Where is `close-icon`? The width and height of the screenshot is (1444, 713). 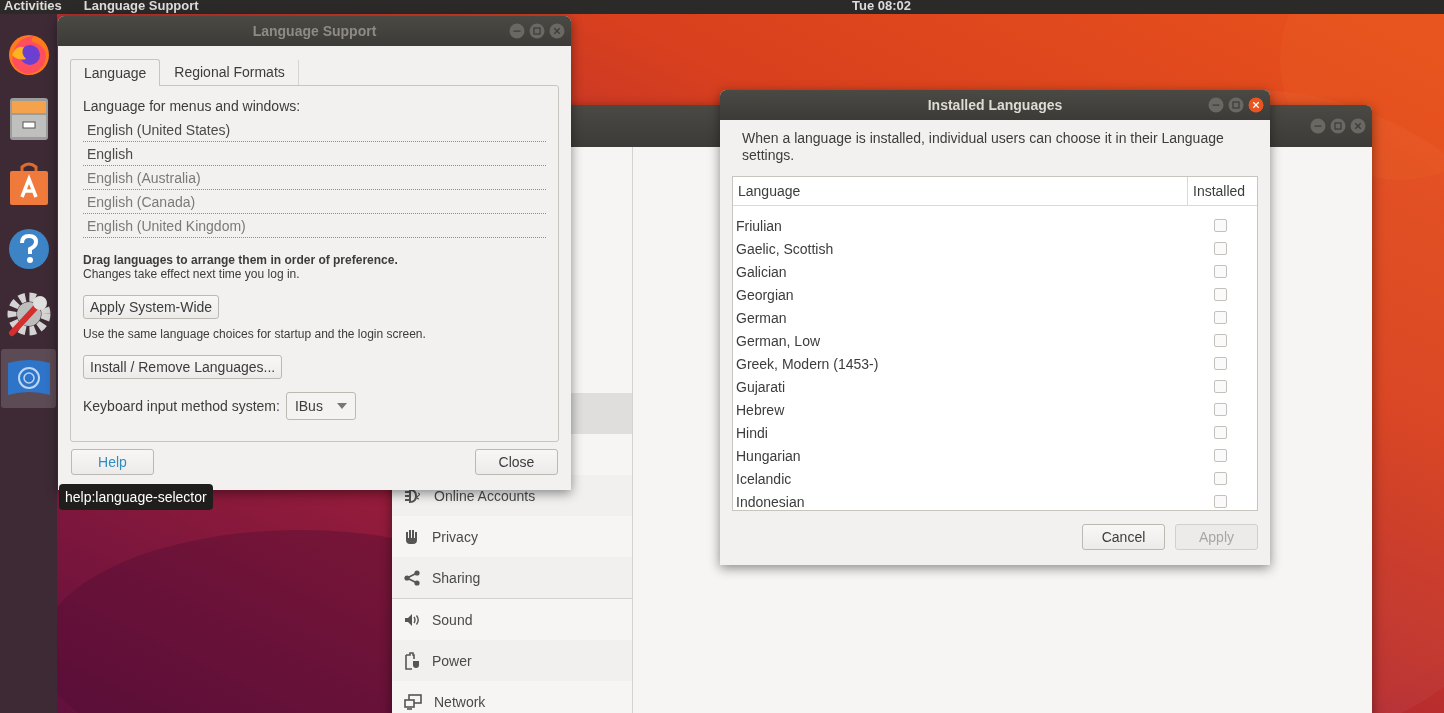
close-icon is located at coordinates (1256, 105).